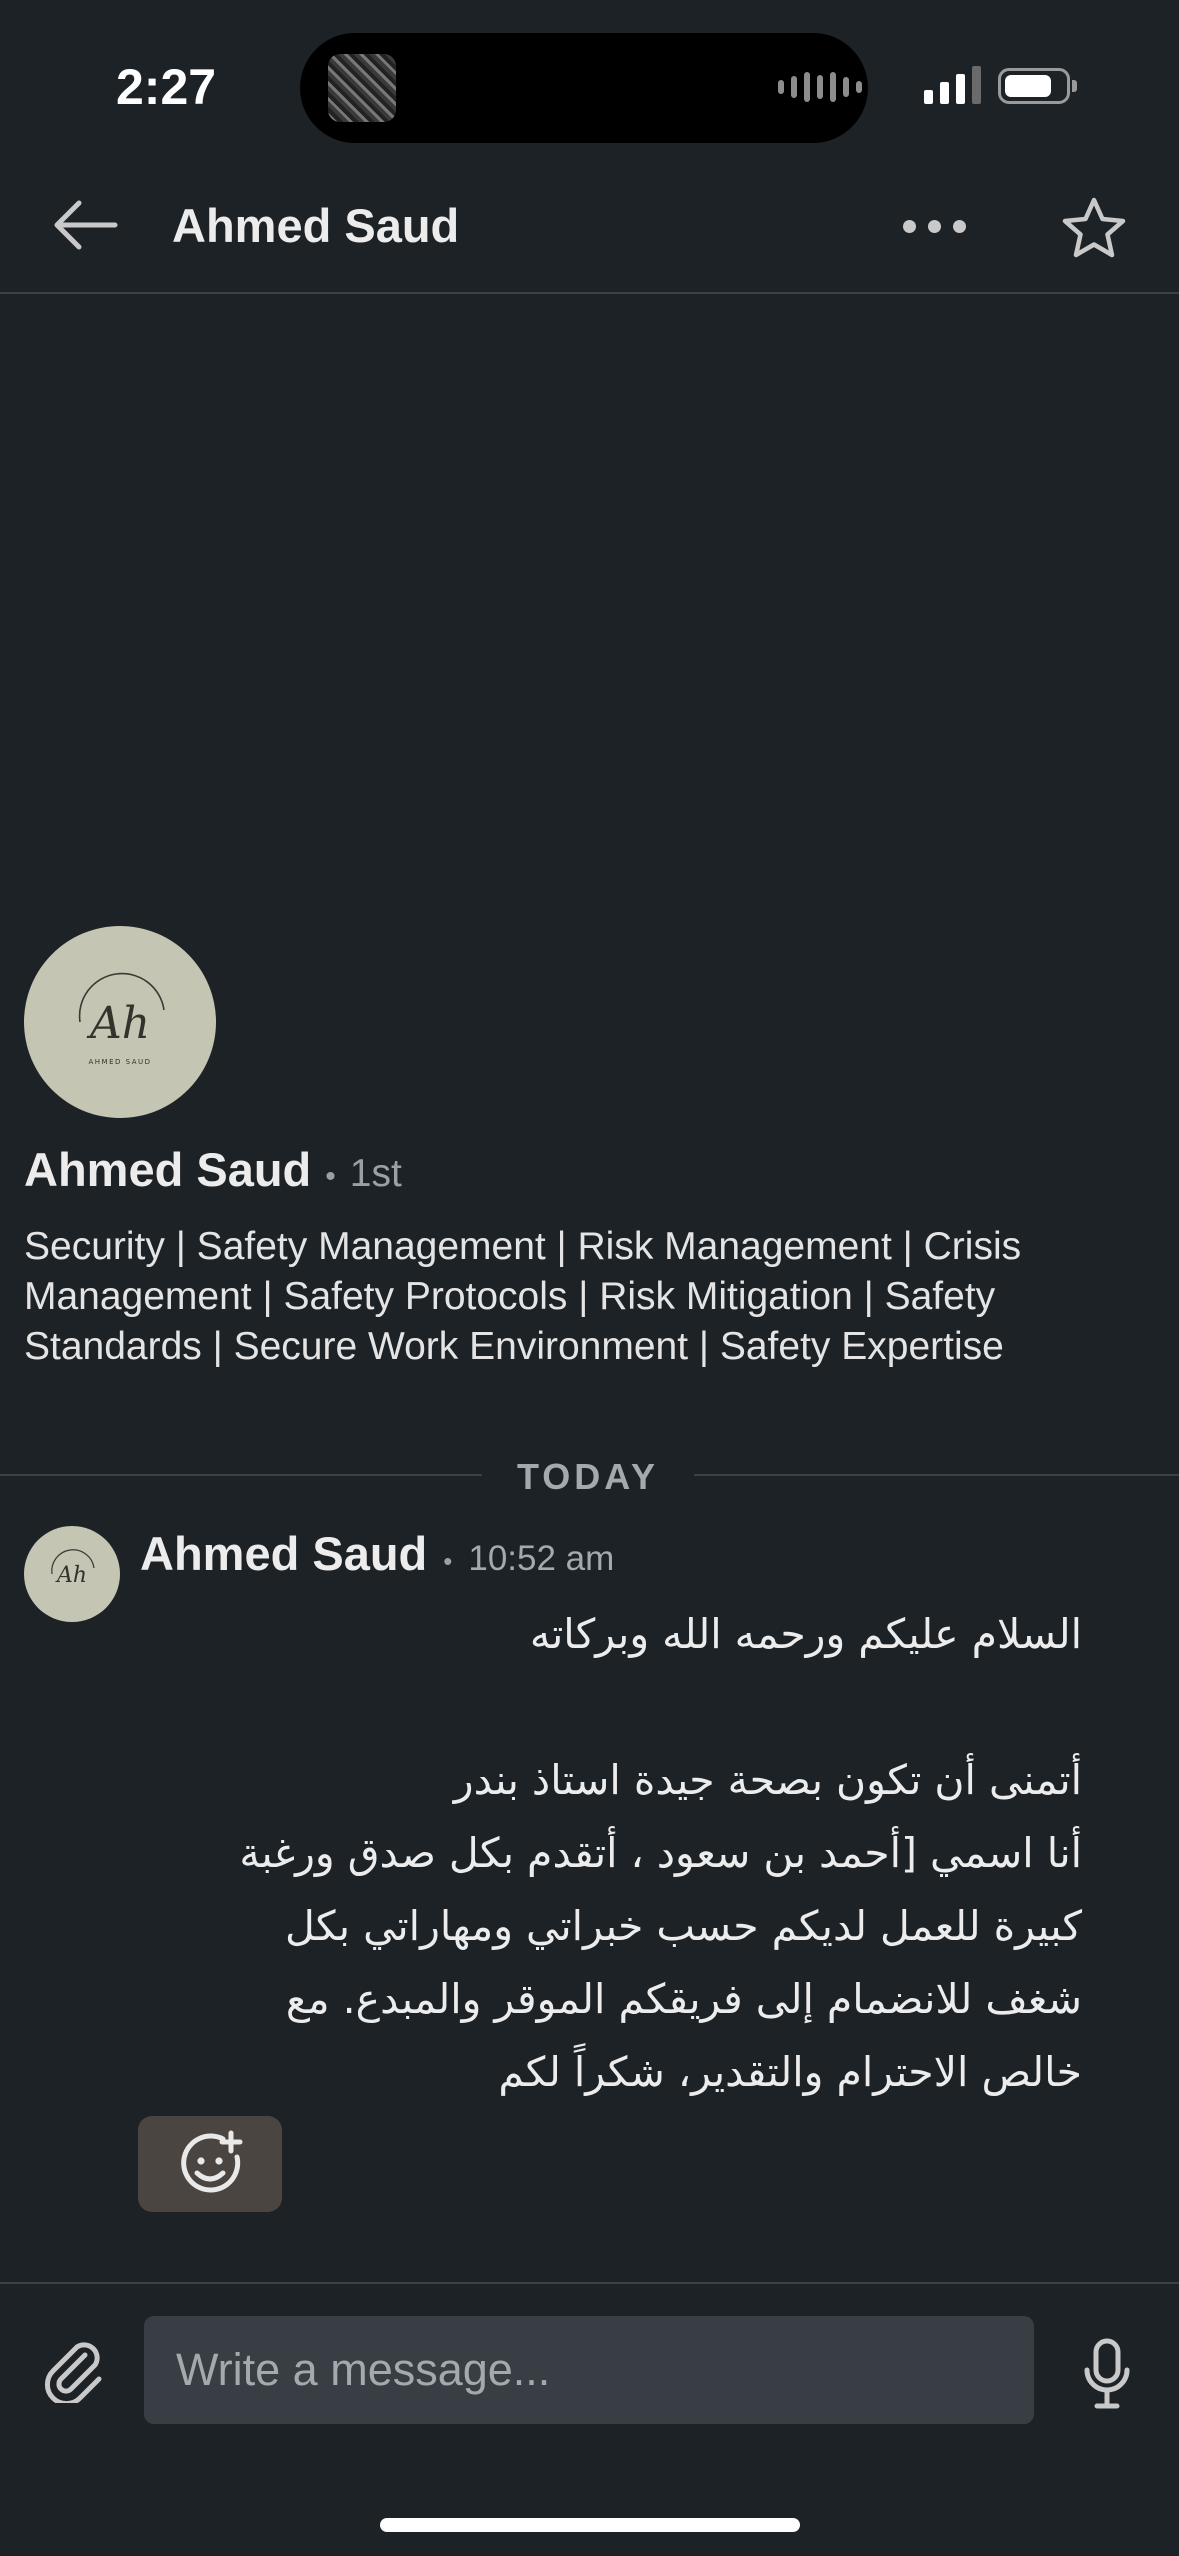  I want to click on profile-name-row: Ahmed Saud • 1st, so click(213, 1169).